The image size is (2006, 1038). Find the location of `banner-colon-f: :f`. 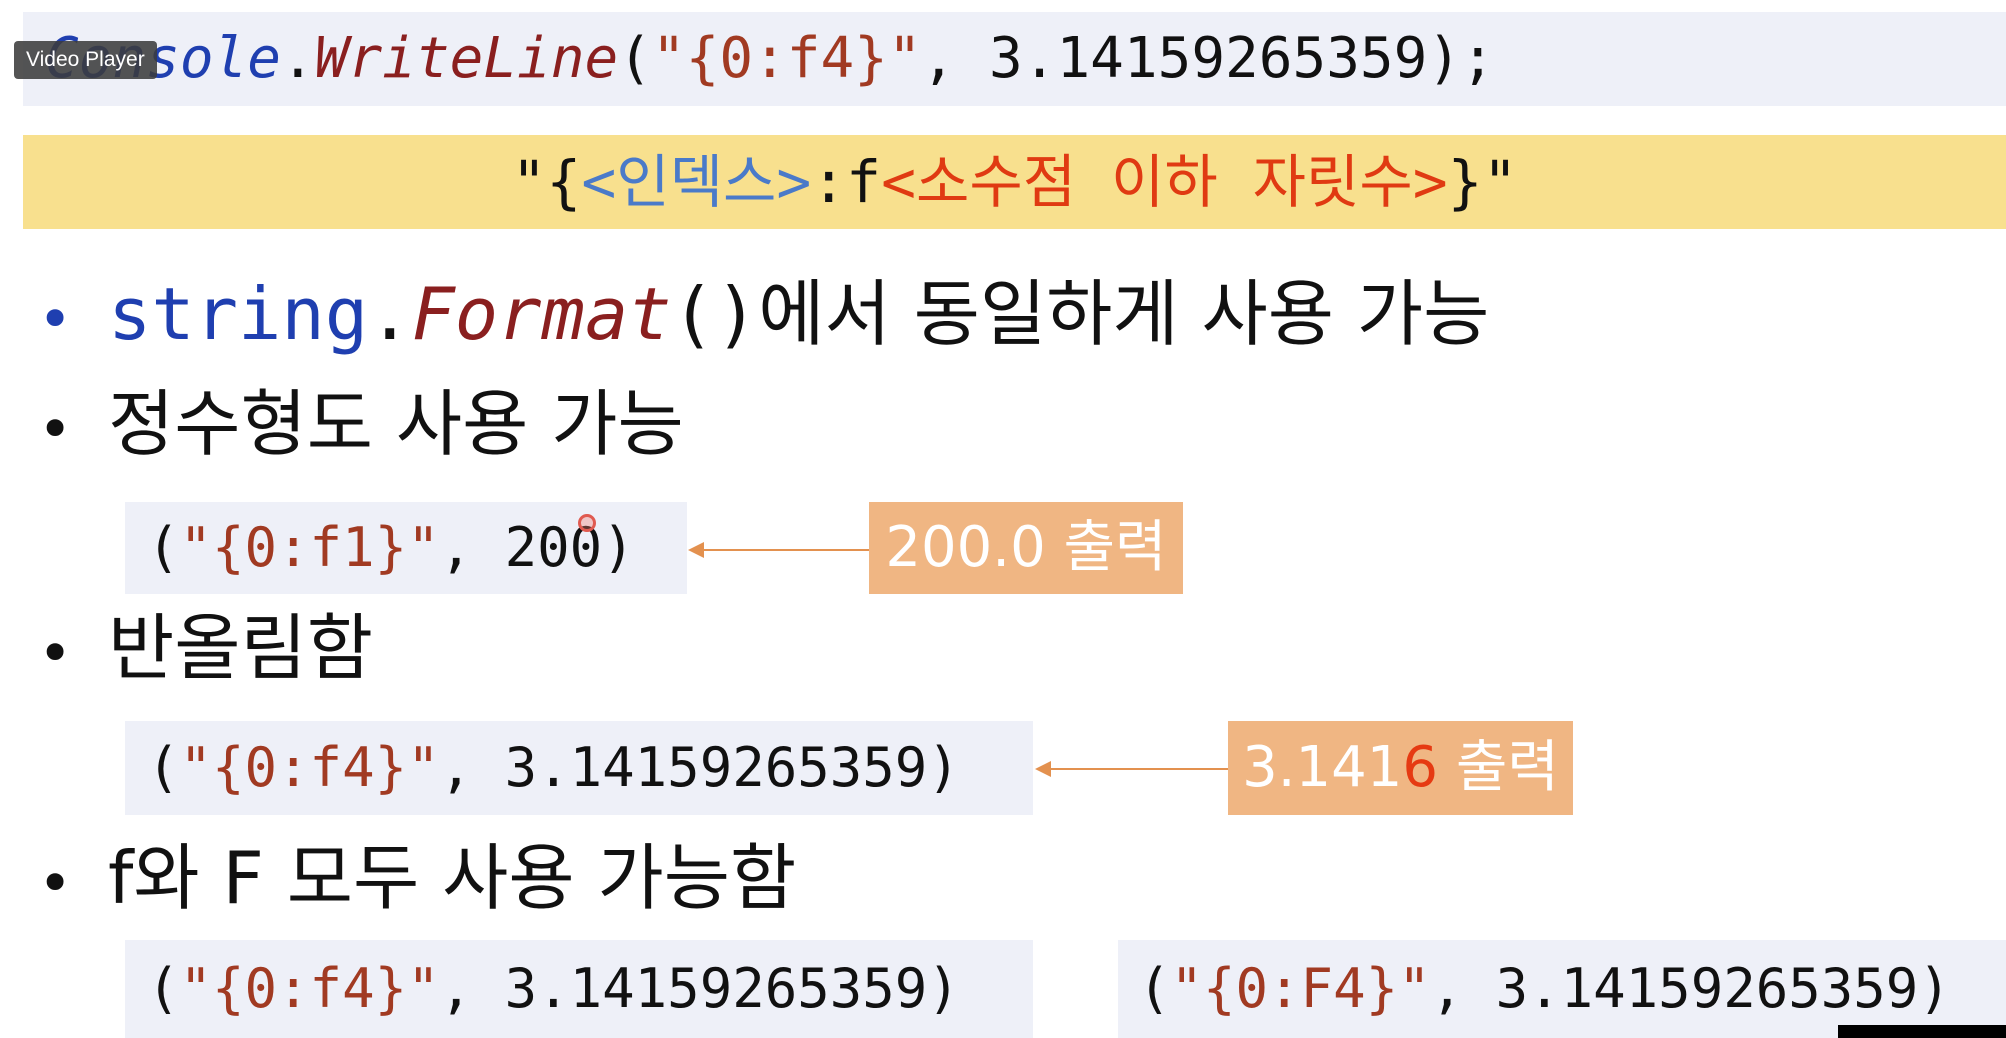

banner-colon-f: :f is located at coordinates (846, 182).